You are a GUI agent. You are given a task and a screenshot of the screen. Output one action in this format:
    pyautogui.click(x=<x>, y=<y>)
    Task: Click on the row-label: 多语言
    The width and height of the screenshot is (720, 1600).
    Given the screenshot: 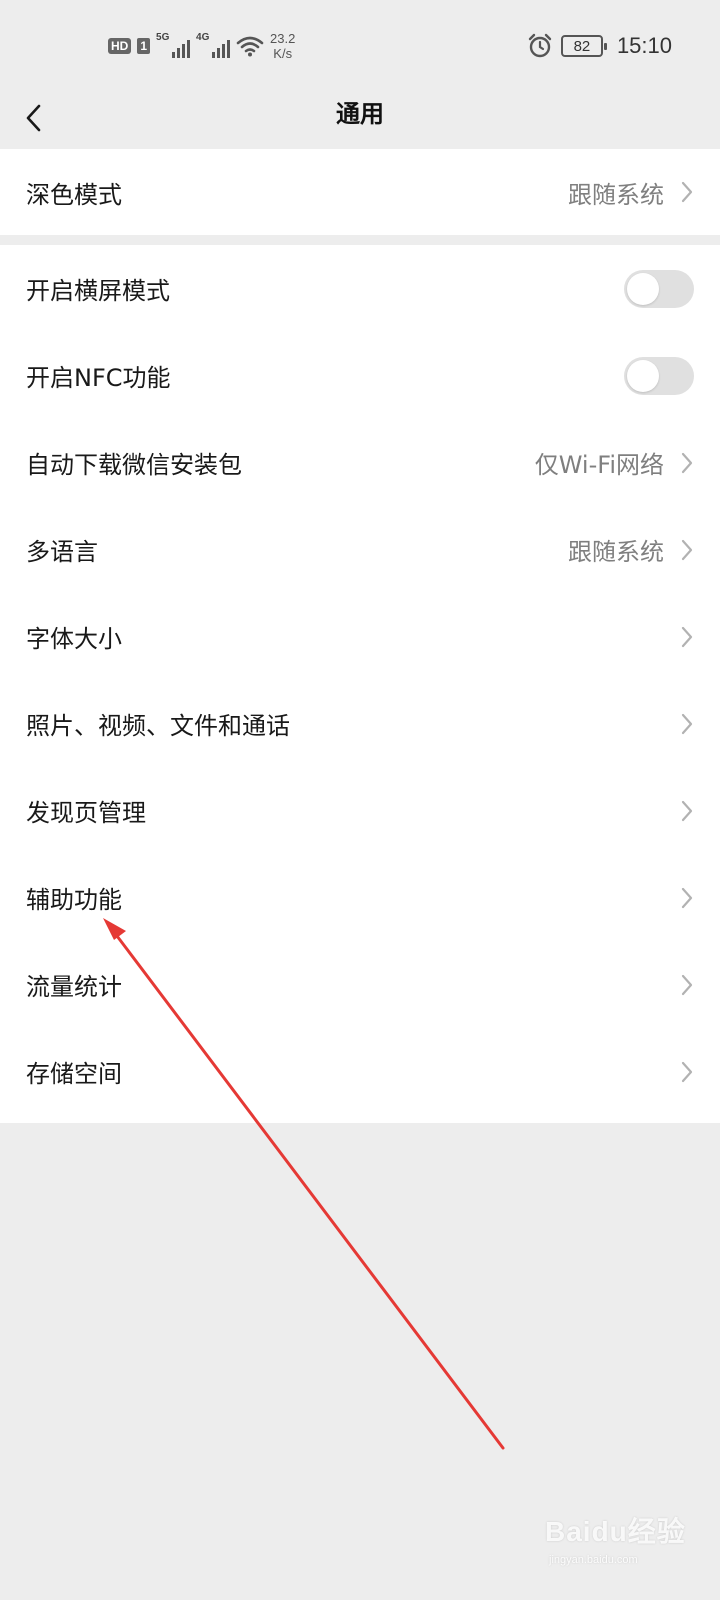 What is the action you would take?
    pyautogui.click(x=62, y=552)
    